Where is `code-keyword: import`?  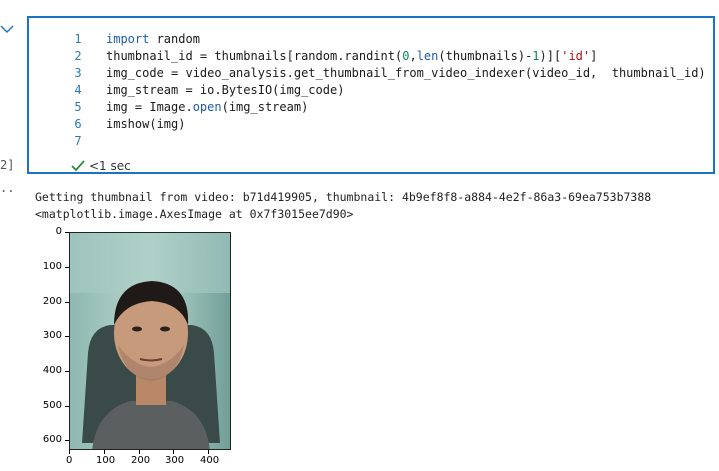 code-keyword: import is located at coordinates (128, 39).